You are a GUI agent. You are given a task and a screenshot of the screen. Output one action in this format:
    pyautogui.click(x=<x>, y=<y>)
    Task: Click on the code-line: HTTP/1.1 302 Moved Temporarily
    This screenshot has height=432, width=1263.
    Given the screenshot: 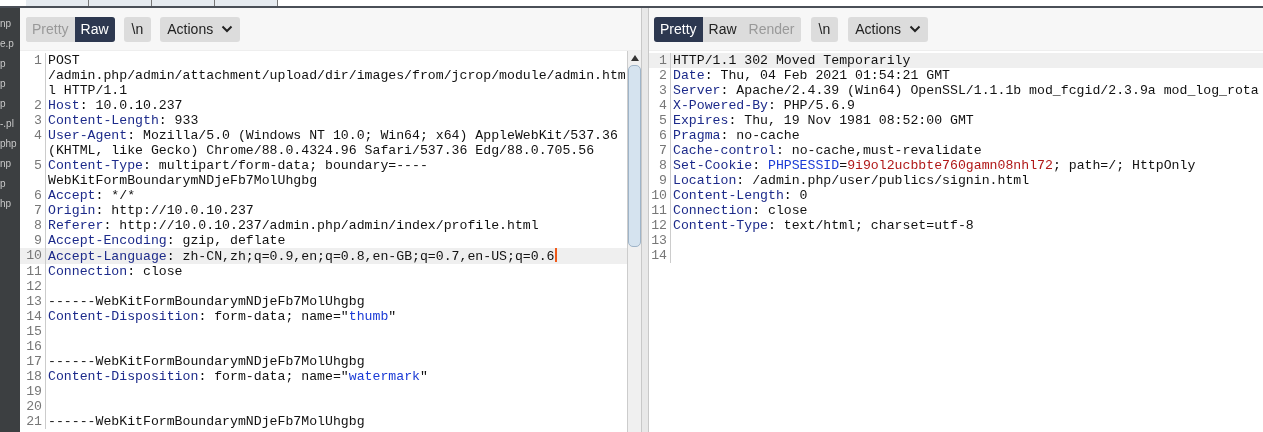 What is the action you would take?
    pyautogui.click(x=792, y=60)
    